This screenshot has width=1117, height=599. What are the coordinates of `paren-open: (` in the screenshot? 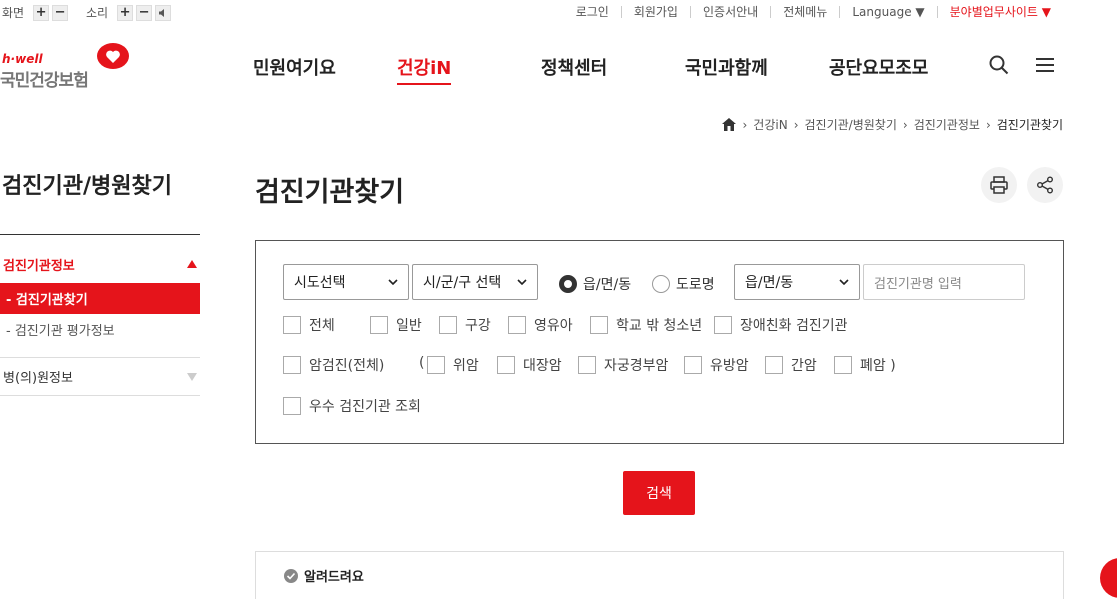 It's located at (422, 363).